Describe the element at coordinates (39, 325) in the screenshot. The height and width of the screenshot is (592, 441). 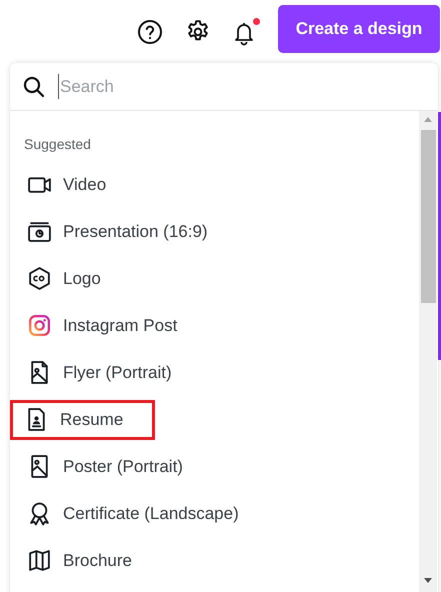
I see `instagram-icon` at that location.